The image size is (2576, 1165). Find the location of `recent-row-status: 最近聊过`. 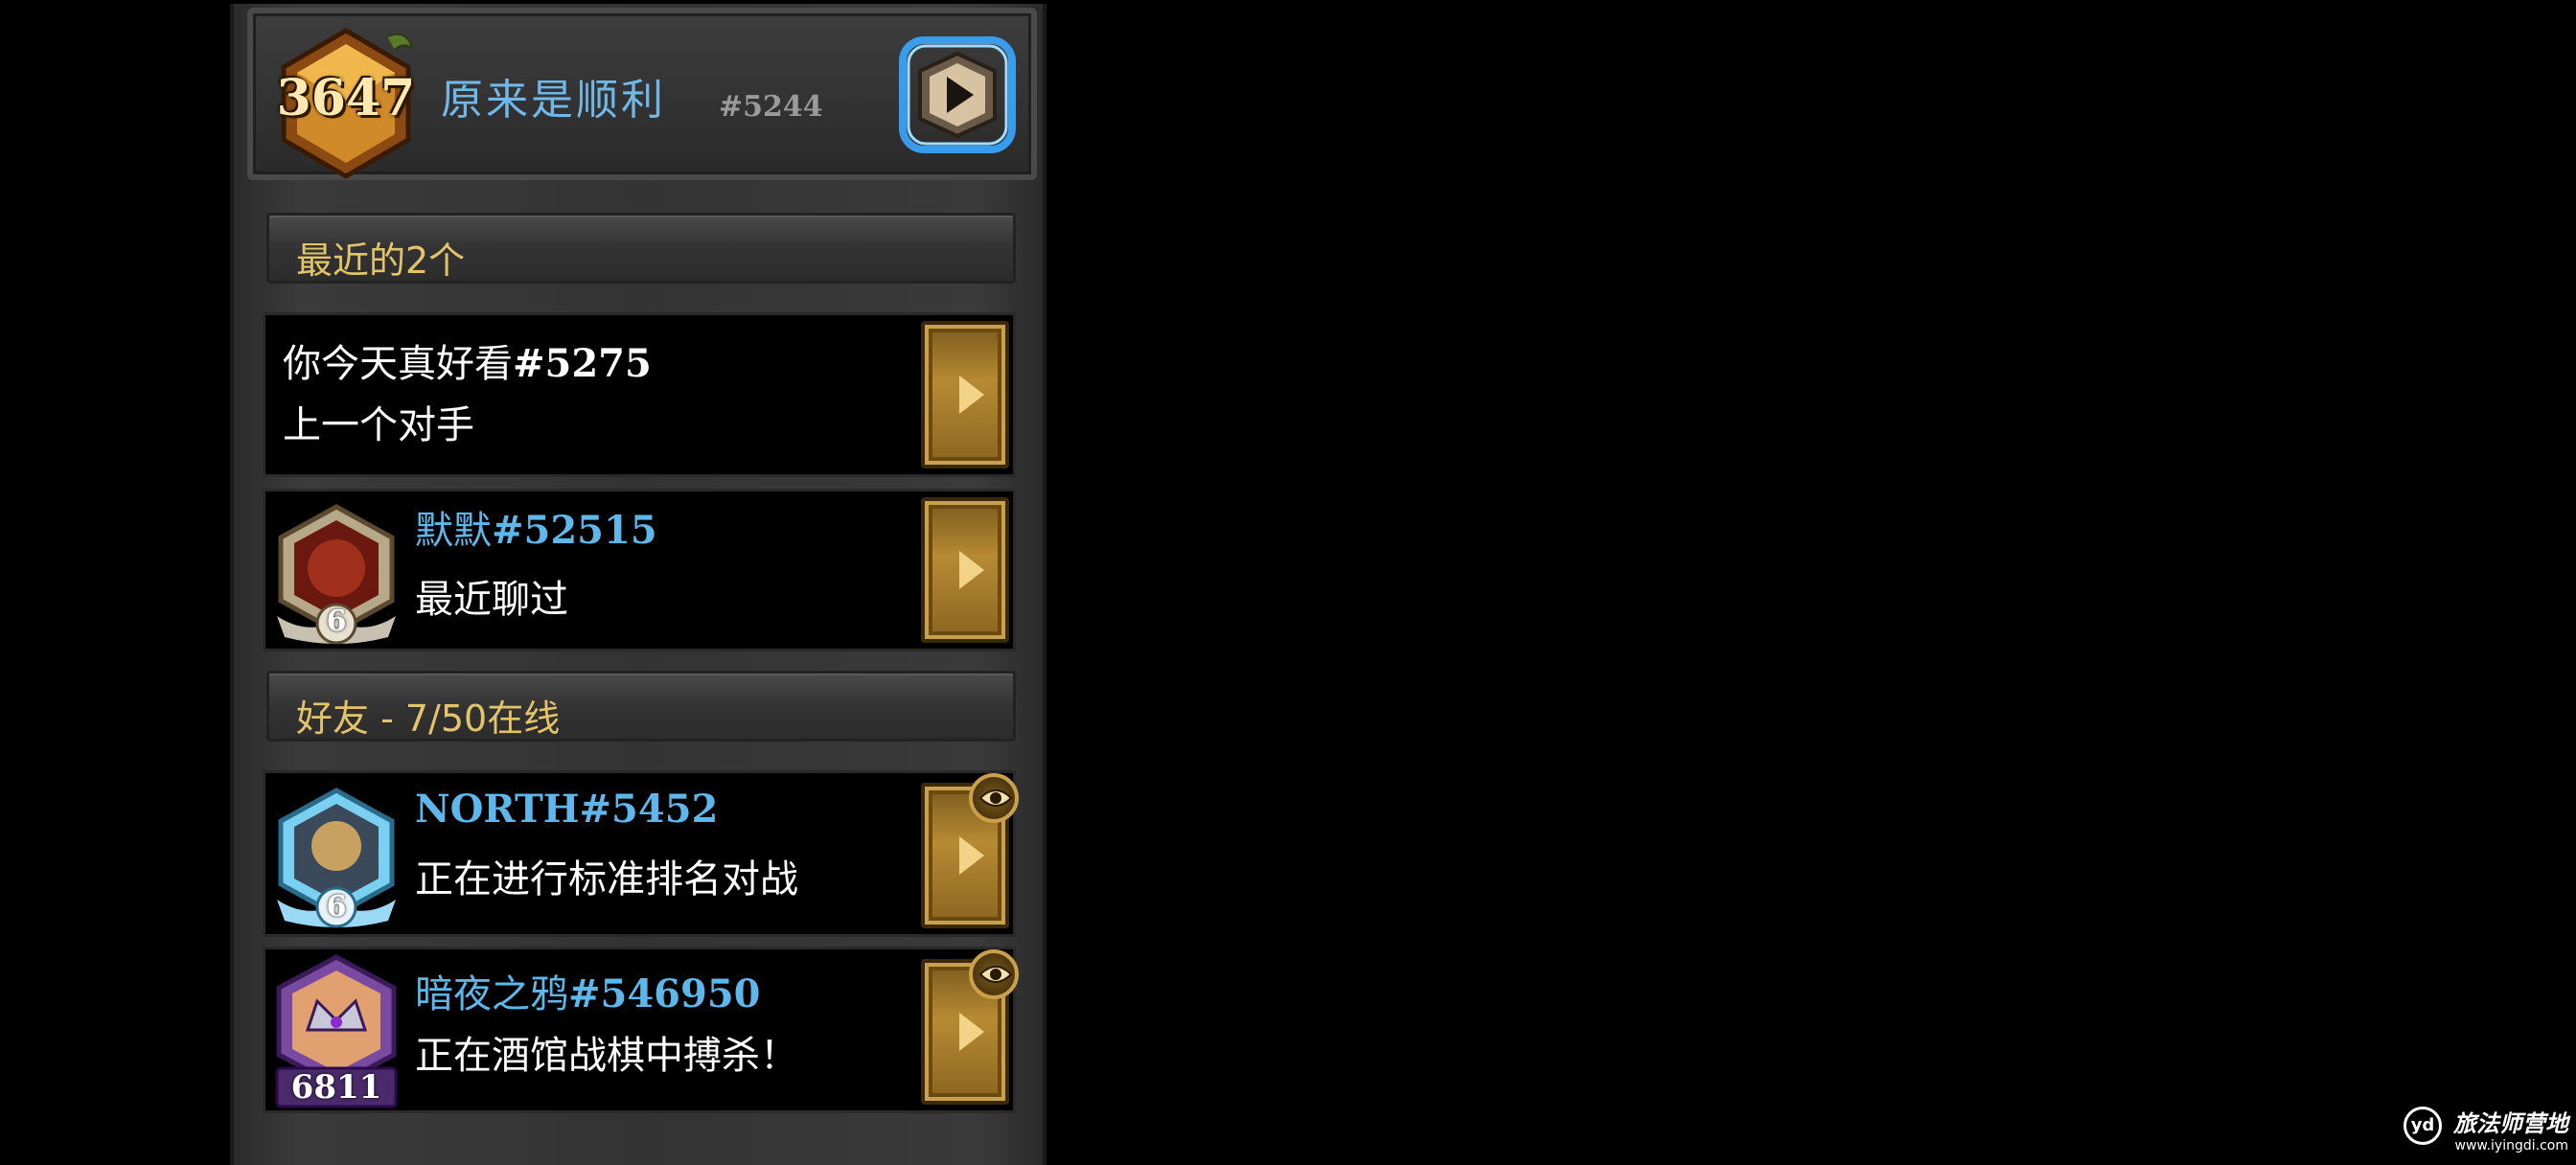

recent-row-status: 最近聊过 is located at coordinates (491, 600).